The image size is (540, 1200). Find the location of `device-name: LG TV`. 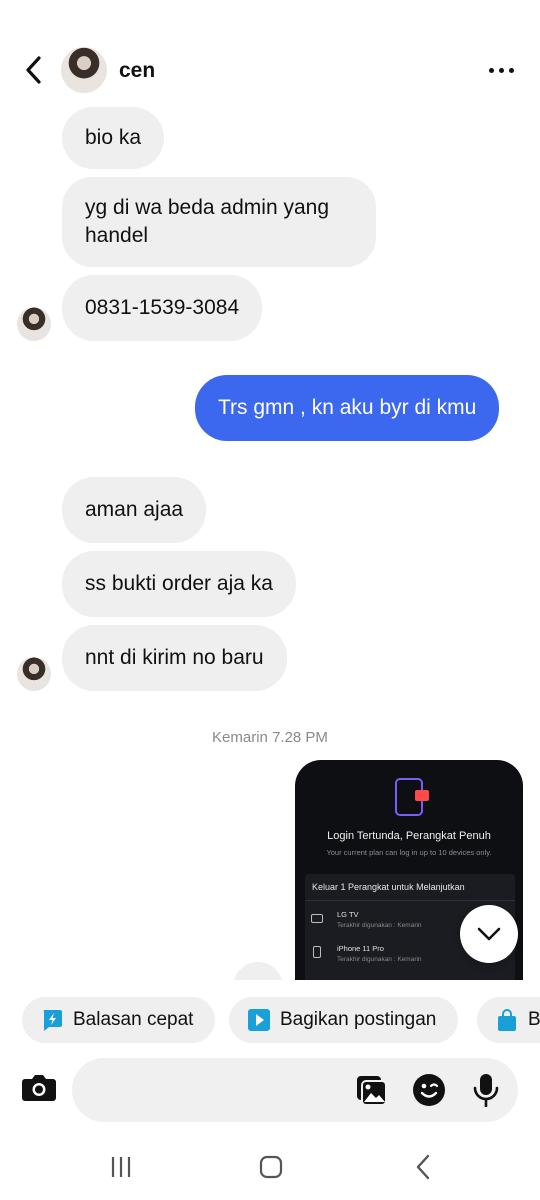

device-name: LG TV is located at coordinates (348, 914).